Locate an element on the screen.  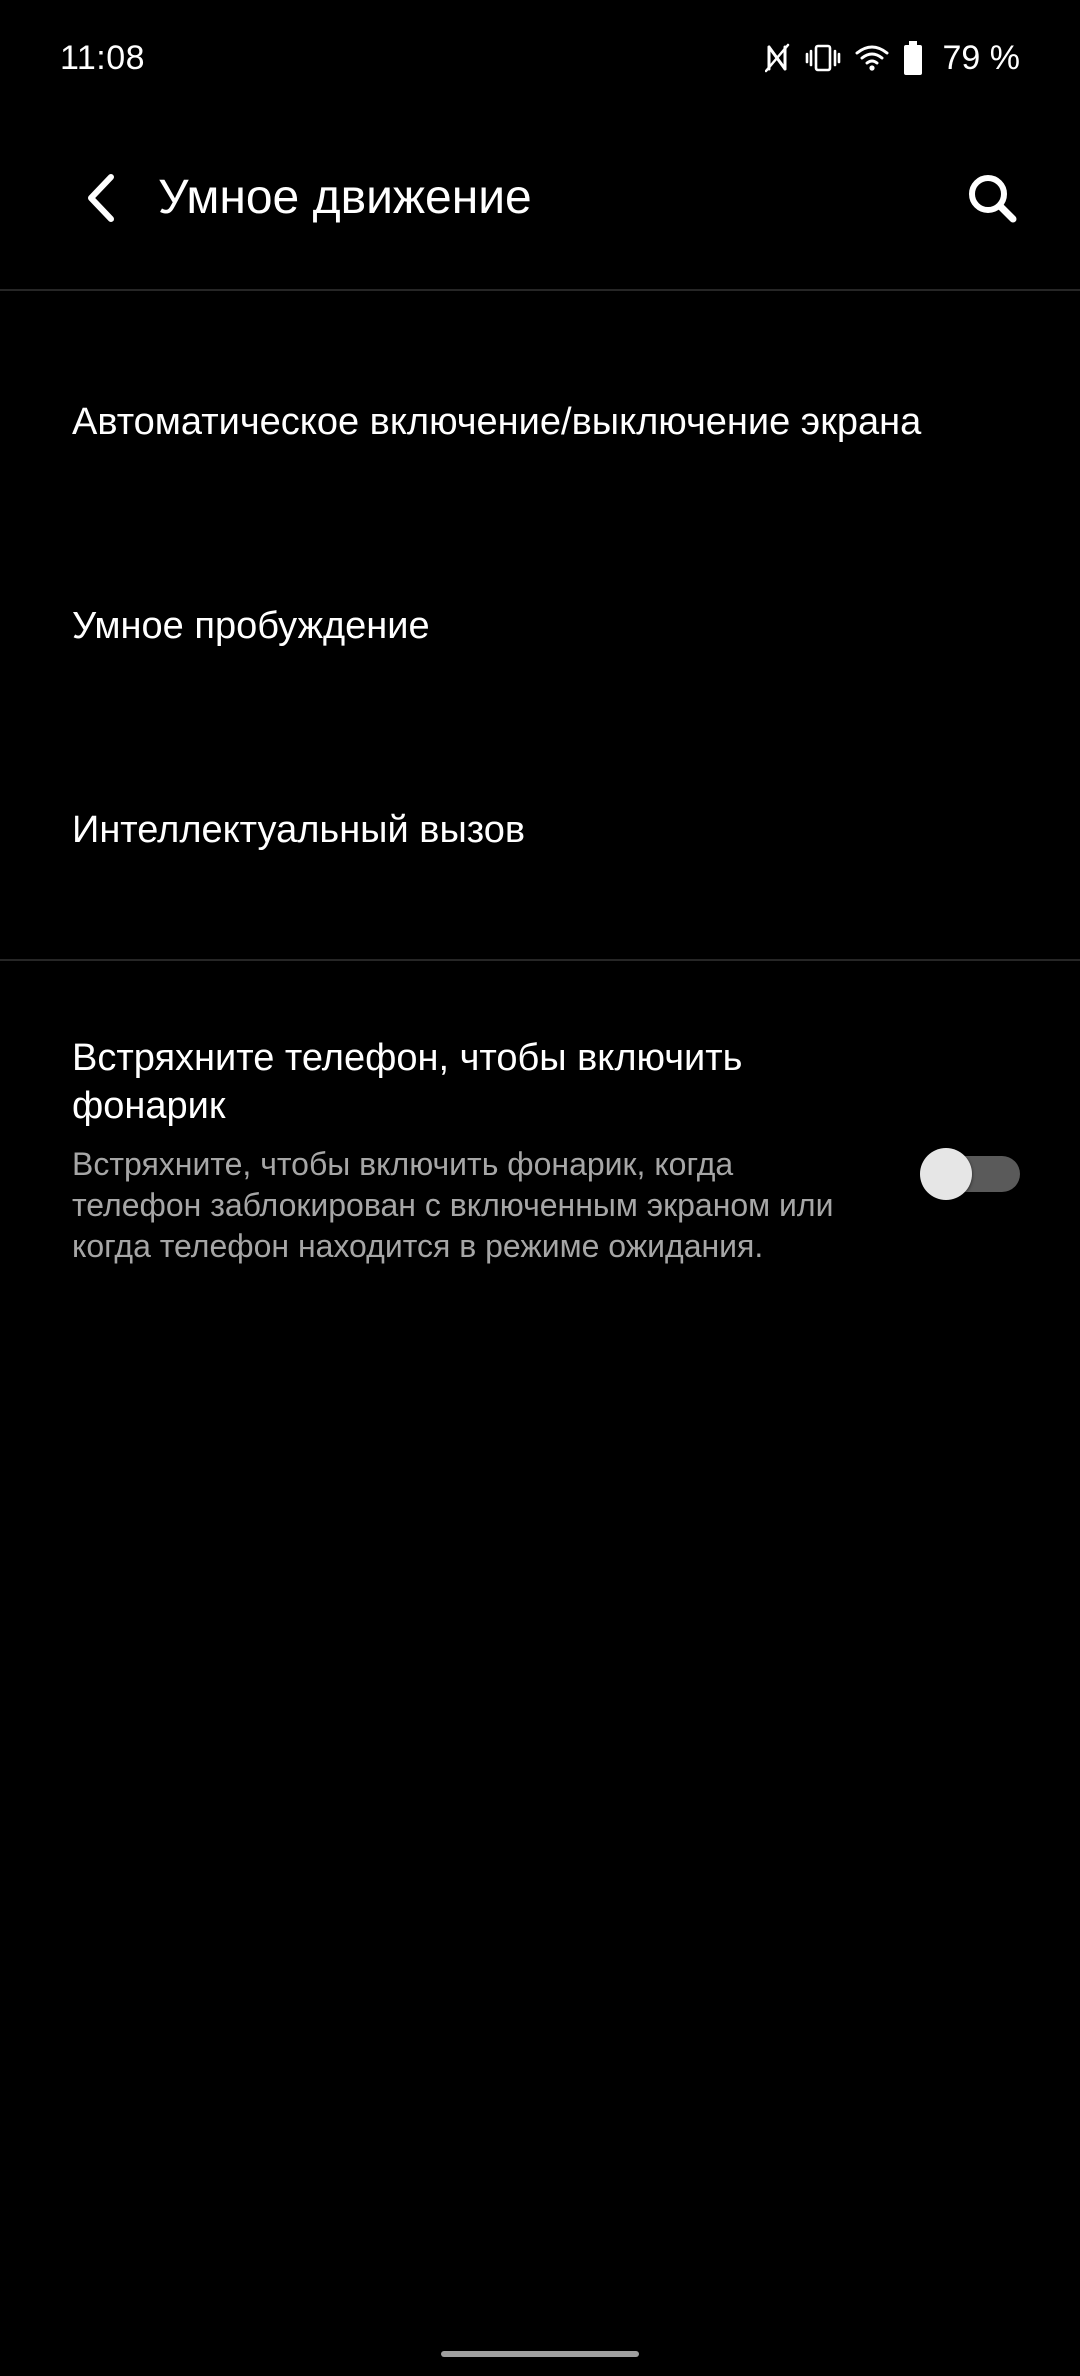
status-icons: 79 % is located at coordinates (892, 58).